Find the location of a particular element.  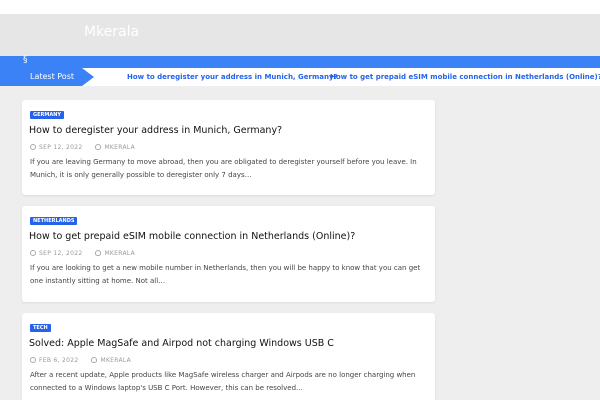

top-strip is located at coordinates (300, 7).